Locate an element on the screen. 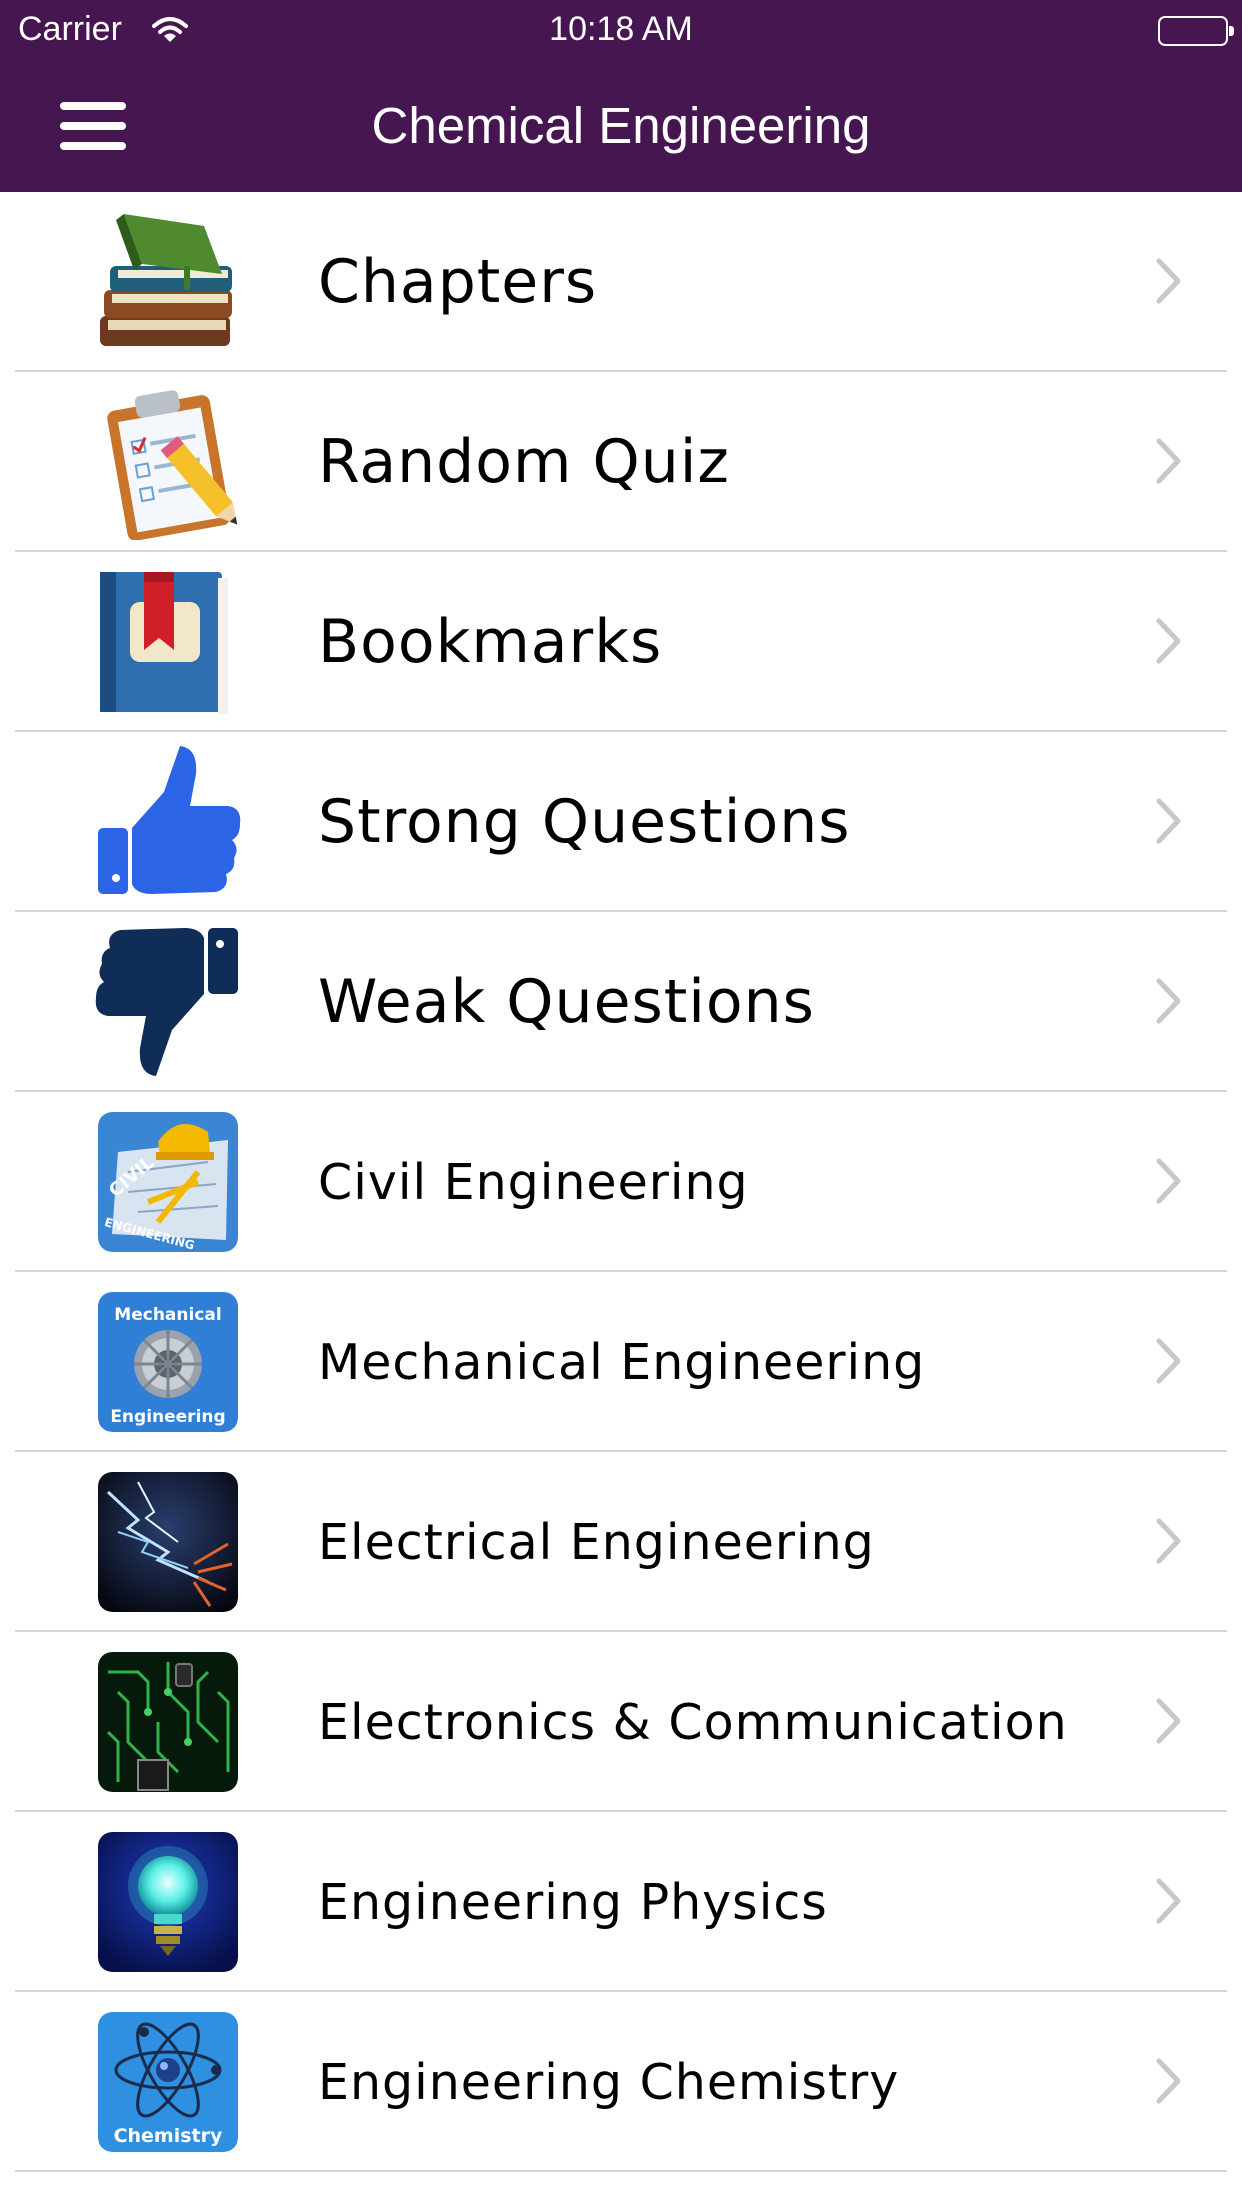  thumbs-up-icon is located at coordinates (168, 822).